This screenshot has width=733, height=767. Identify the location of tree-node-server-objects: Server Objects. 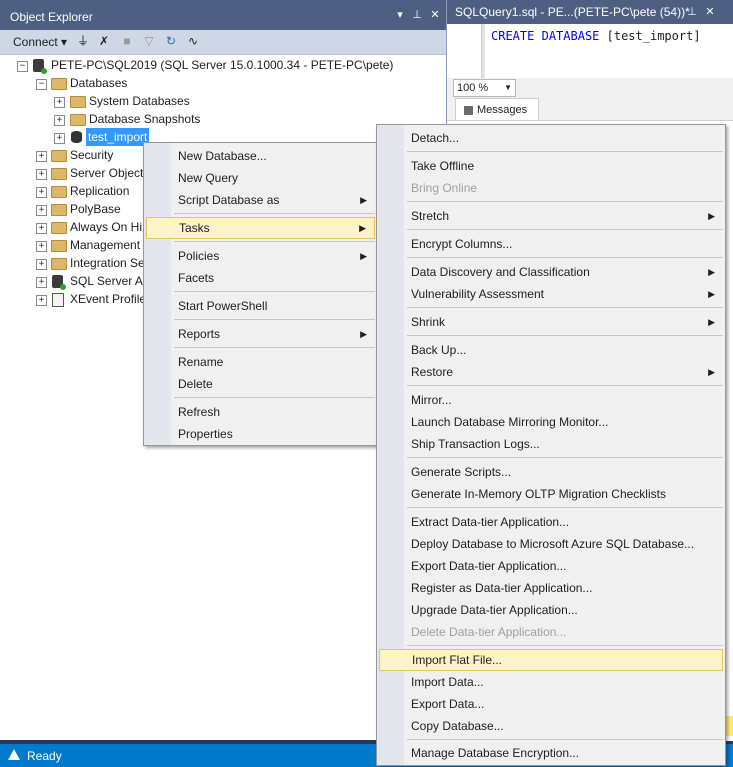
(109, 173).